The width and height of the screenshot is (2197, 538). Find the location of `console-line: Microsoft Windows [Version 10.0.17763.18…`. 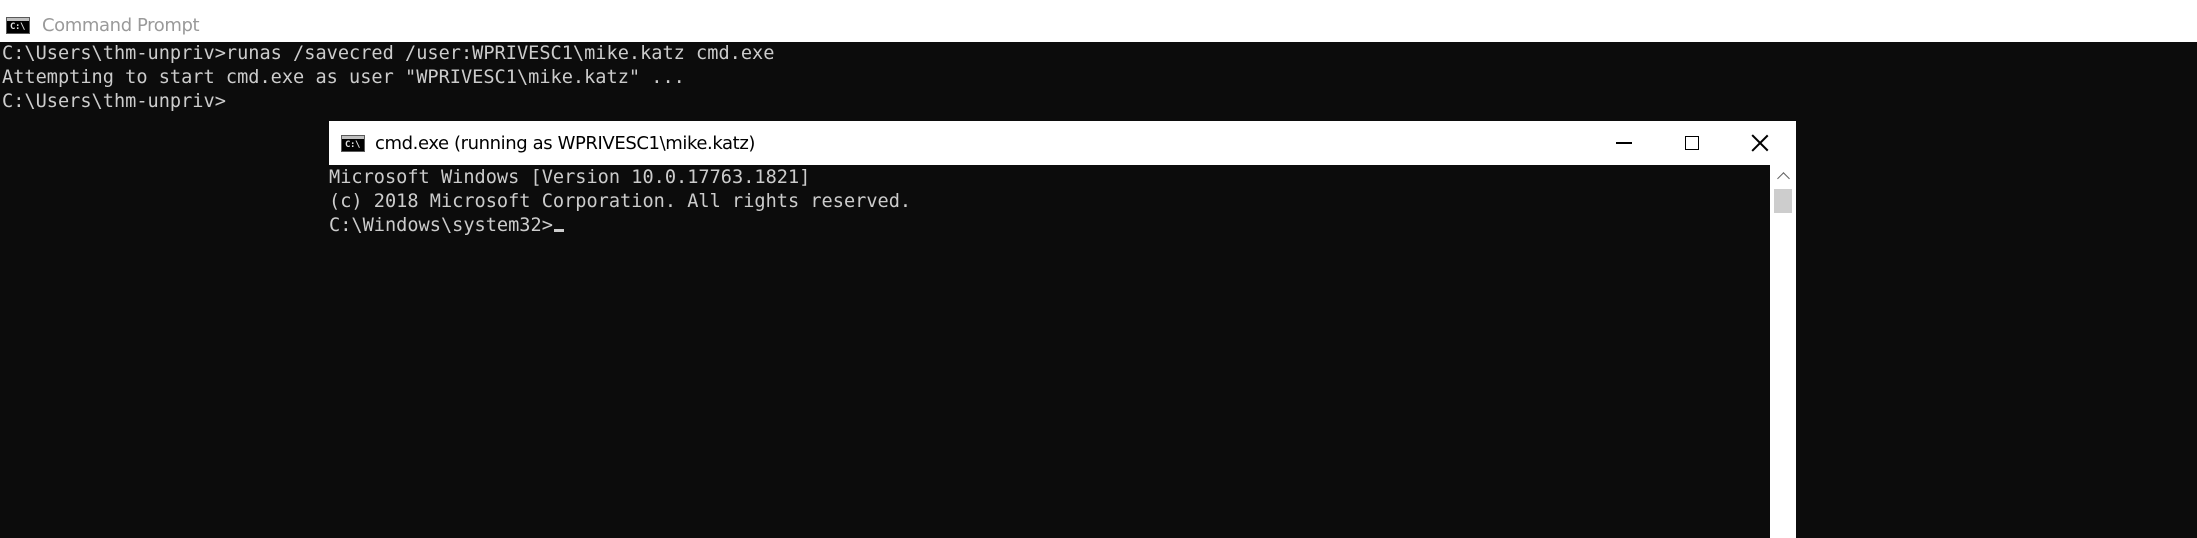

console-line: Microsoft Windows [Version 10.0.17763.18… is located at coordinates (570, 177).